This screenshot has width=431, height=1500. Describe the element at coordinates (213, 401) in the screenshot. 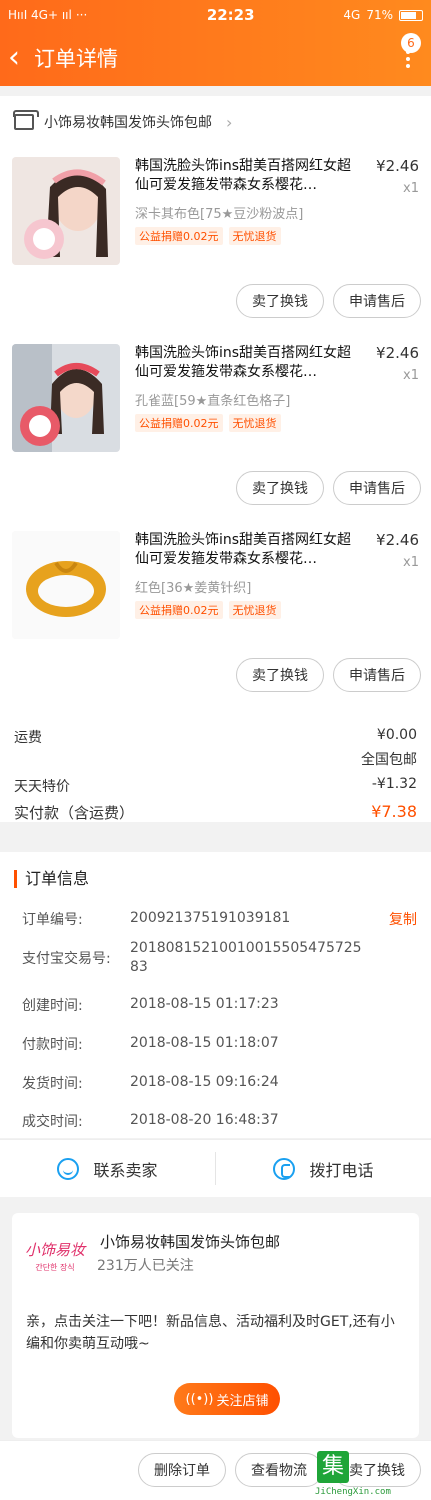

I see `product-spec: 孔雀蓝[59★直条红色格子]` at that location.